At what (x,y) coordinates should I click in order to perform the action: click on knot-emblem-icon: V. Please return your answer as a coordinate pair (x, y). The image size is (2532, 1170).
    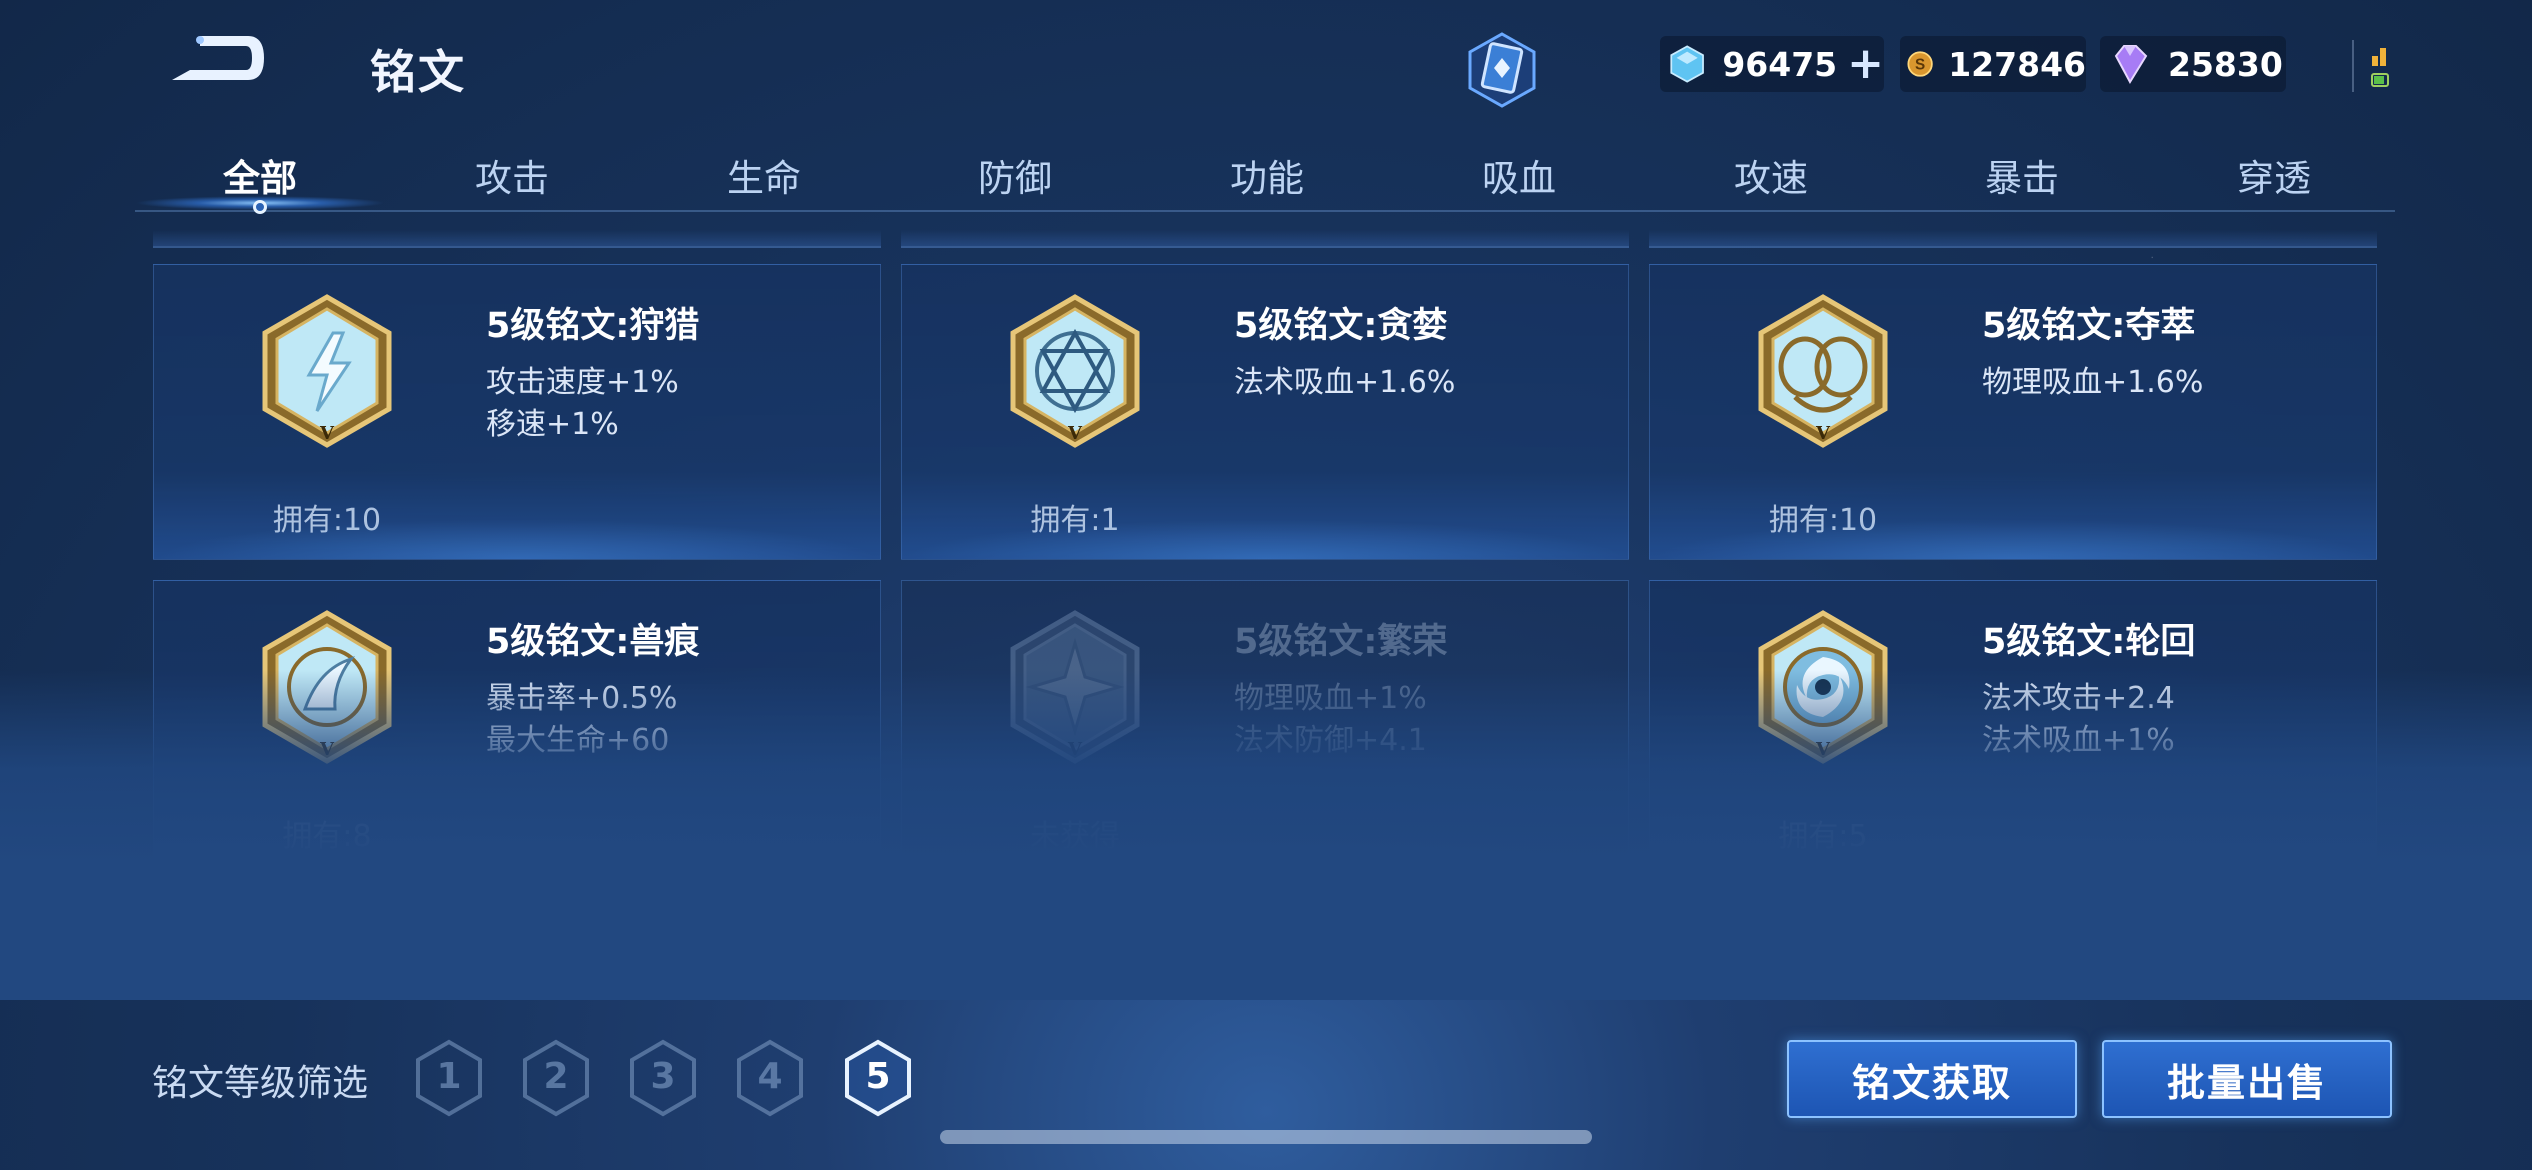
    Looking at the image, I should click on (1823, 371).